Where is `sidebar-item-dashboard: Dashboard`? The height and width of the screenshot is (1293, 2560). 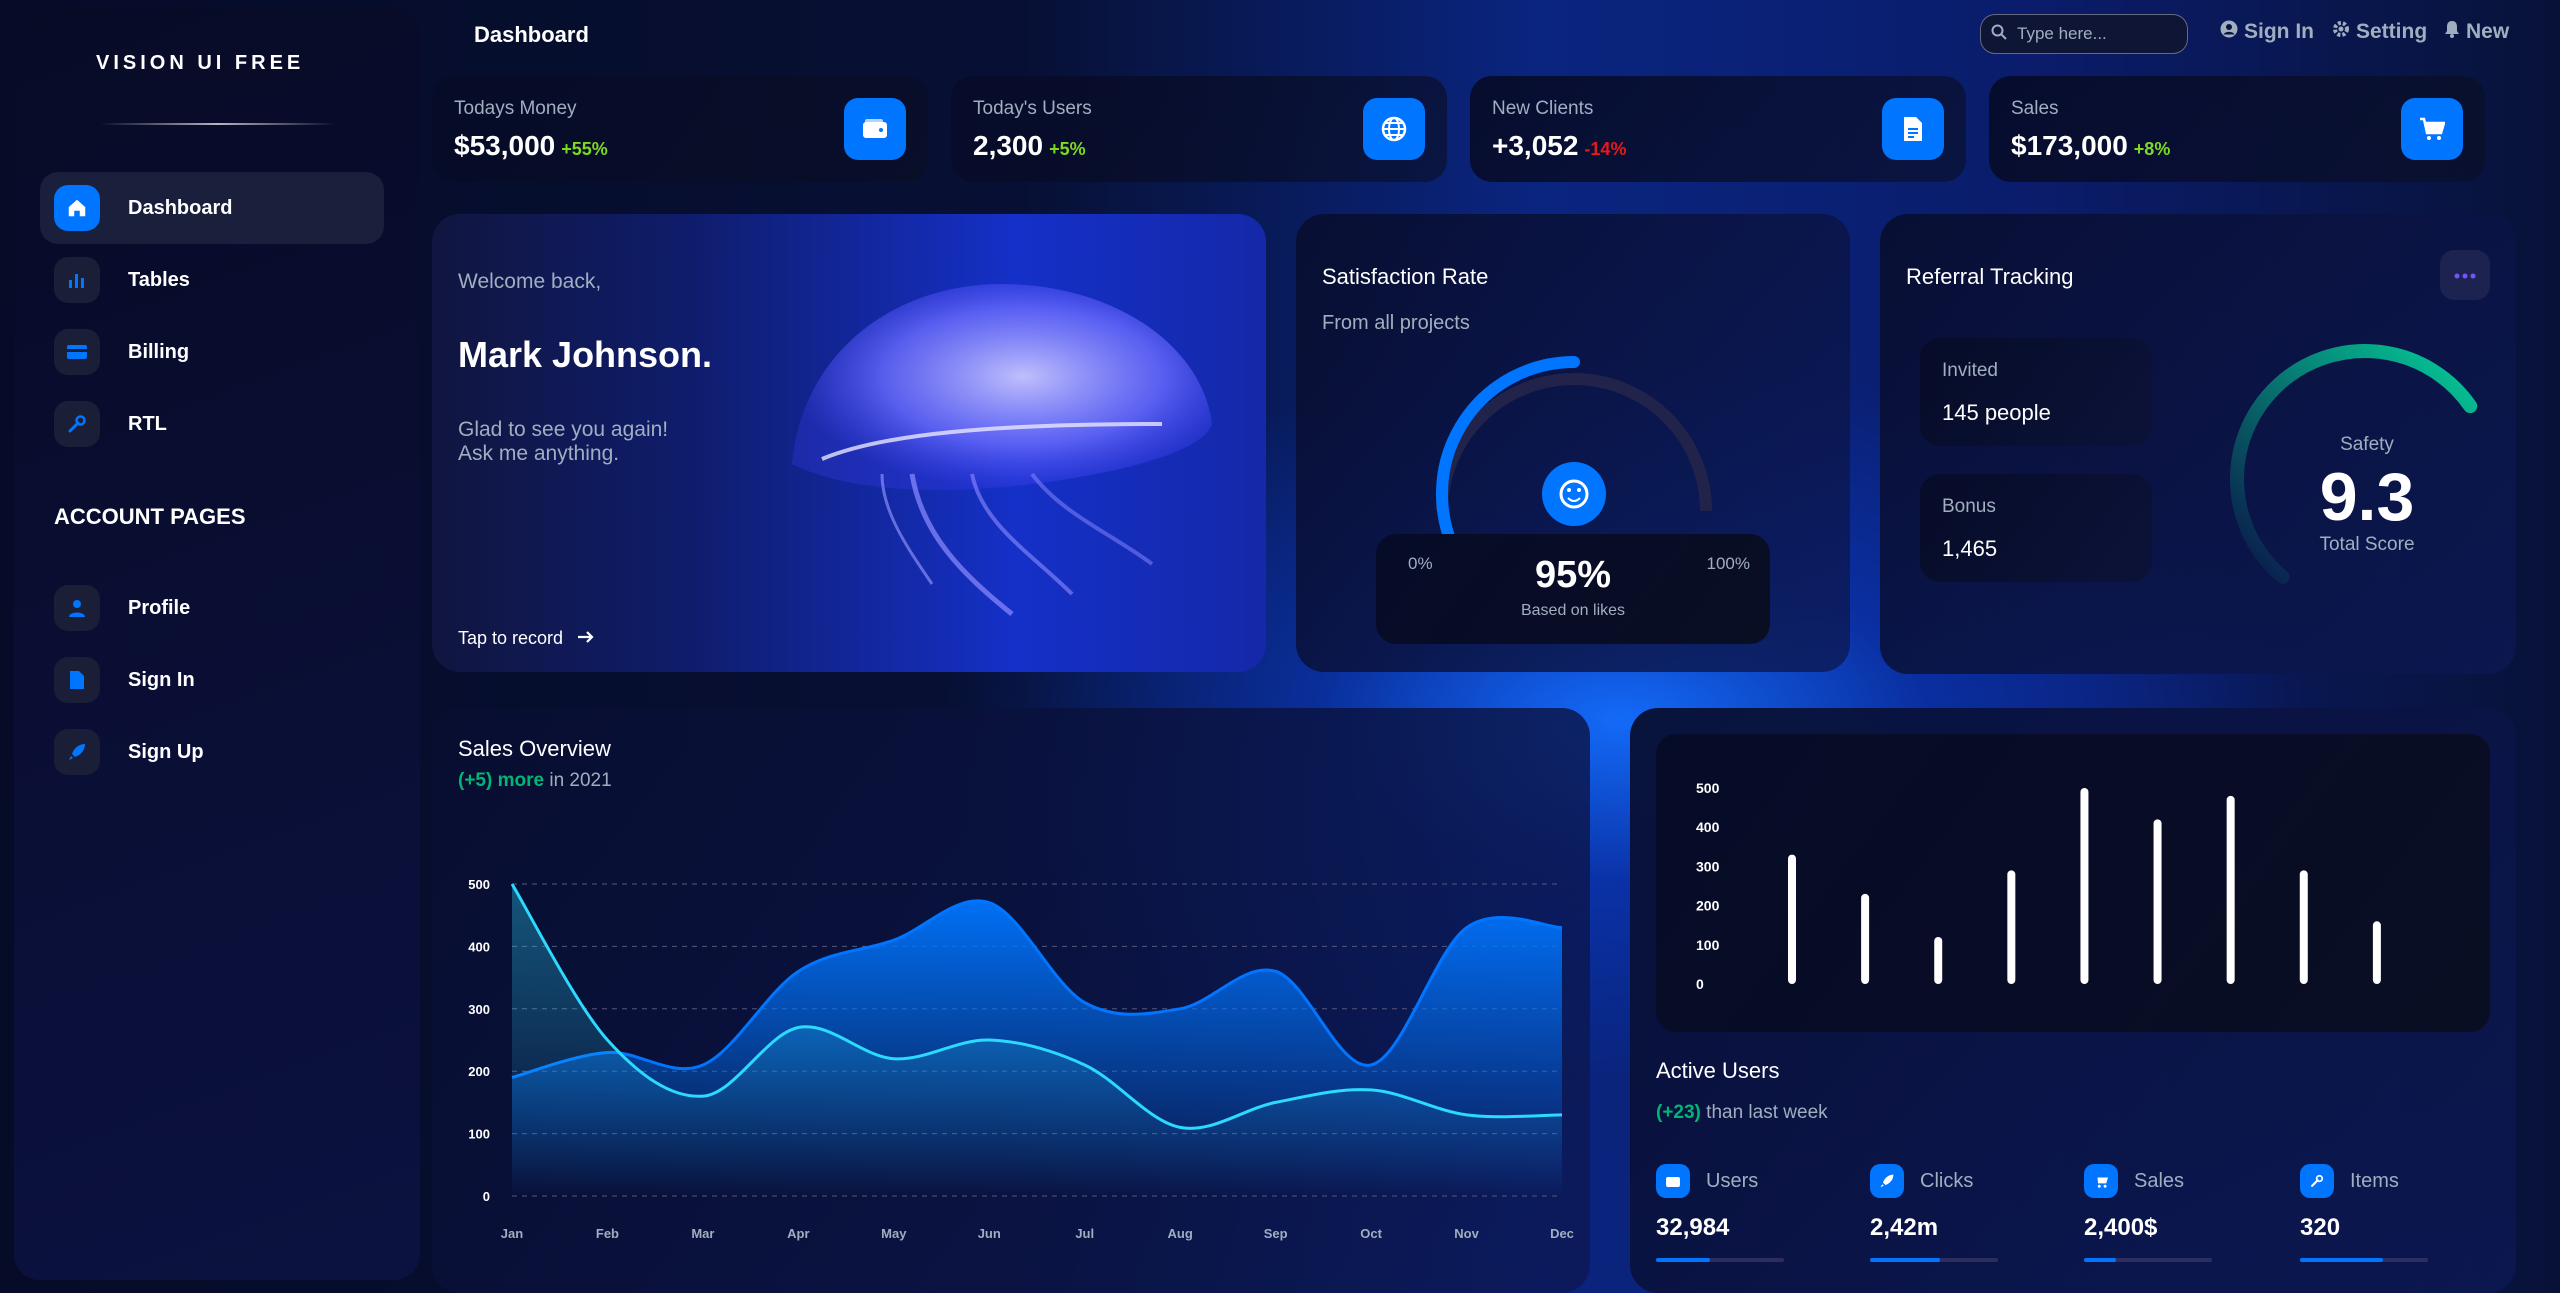
sidebar-item-dashboard: Dashboard is located at coordinates (212, 208).